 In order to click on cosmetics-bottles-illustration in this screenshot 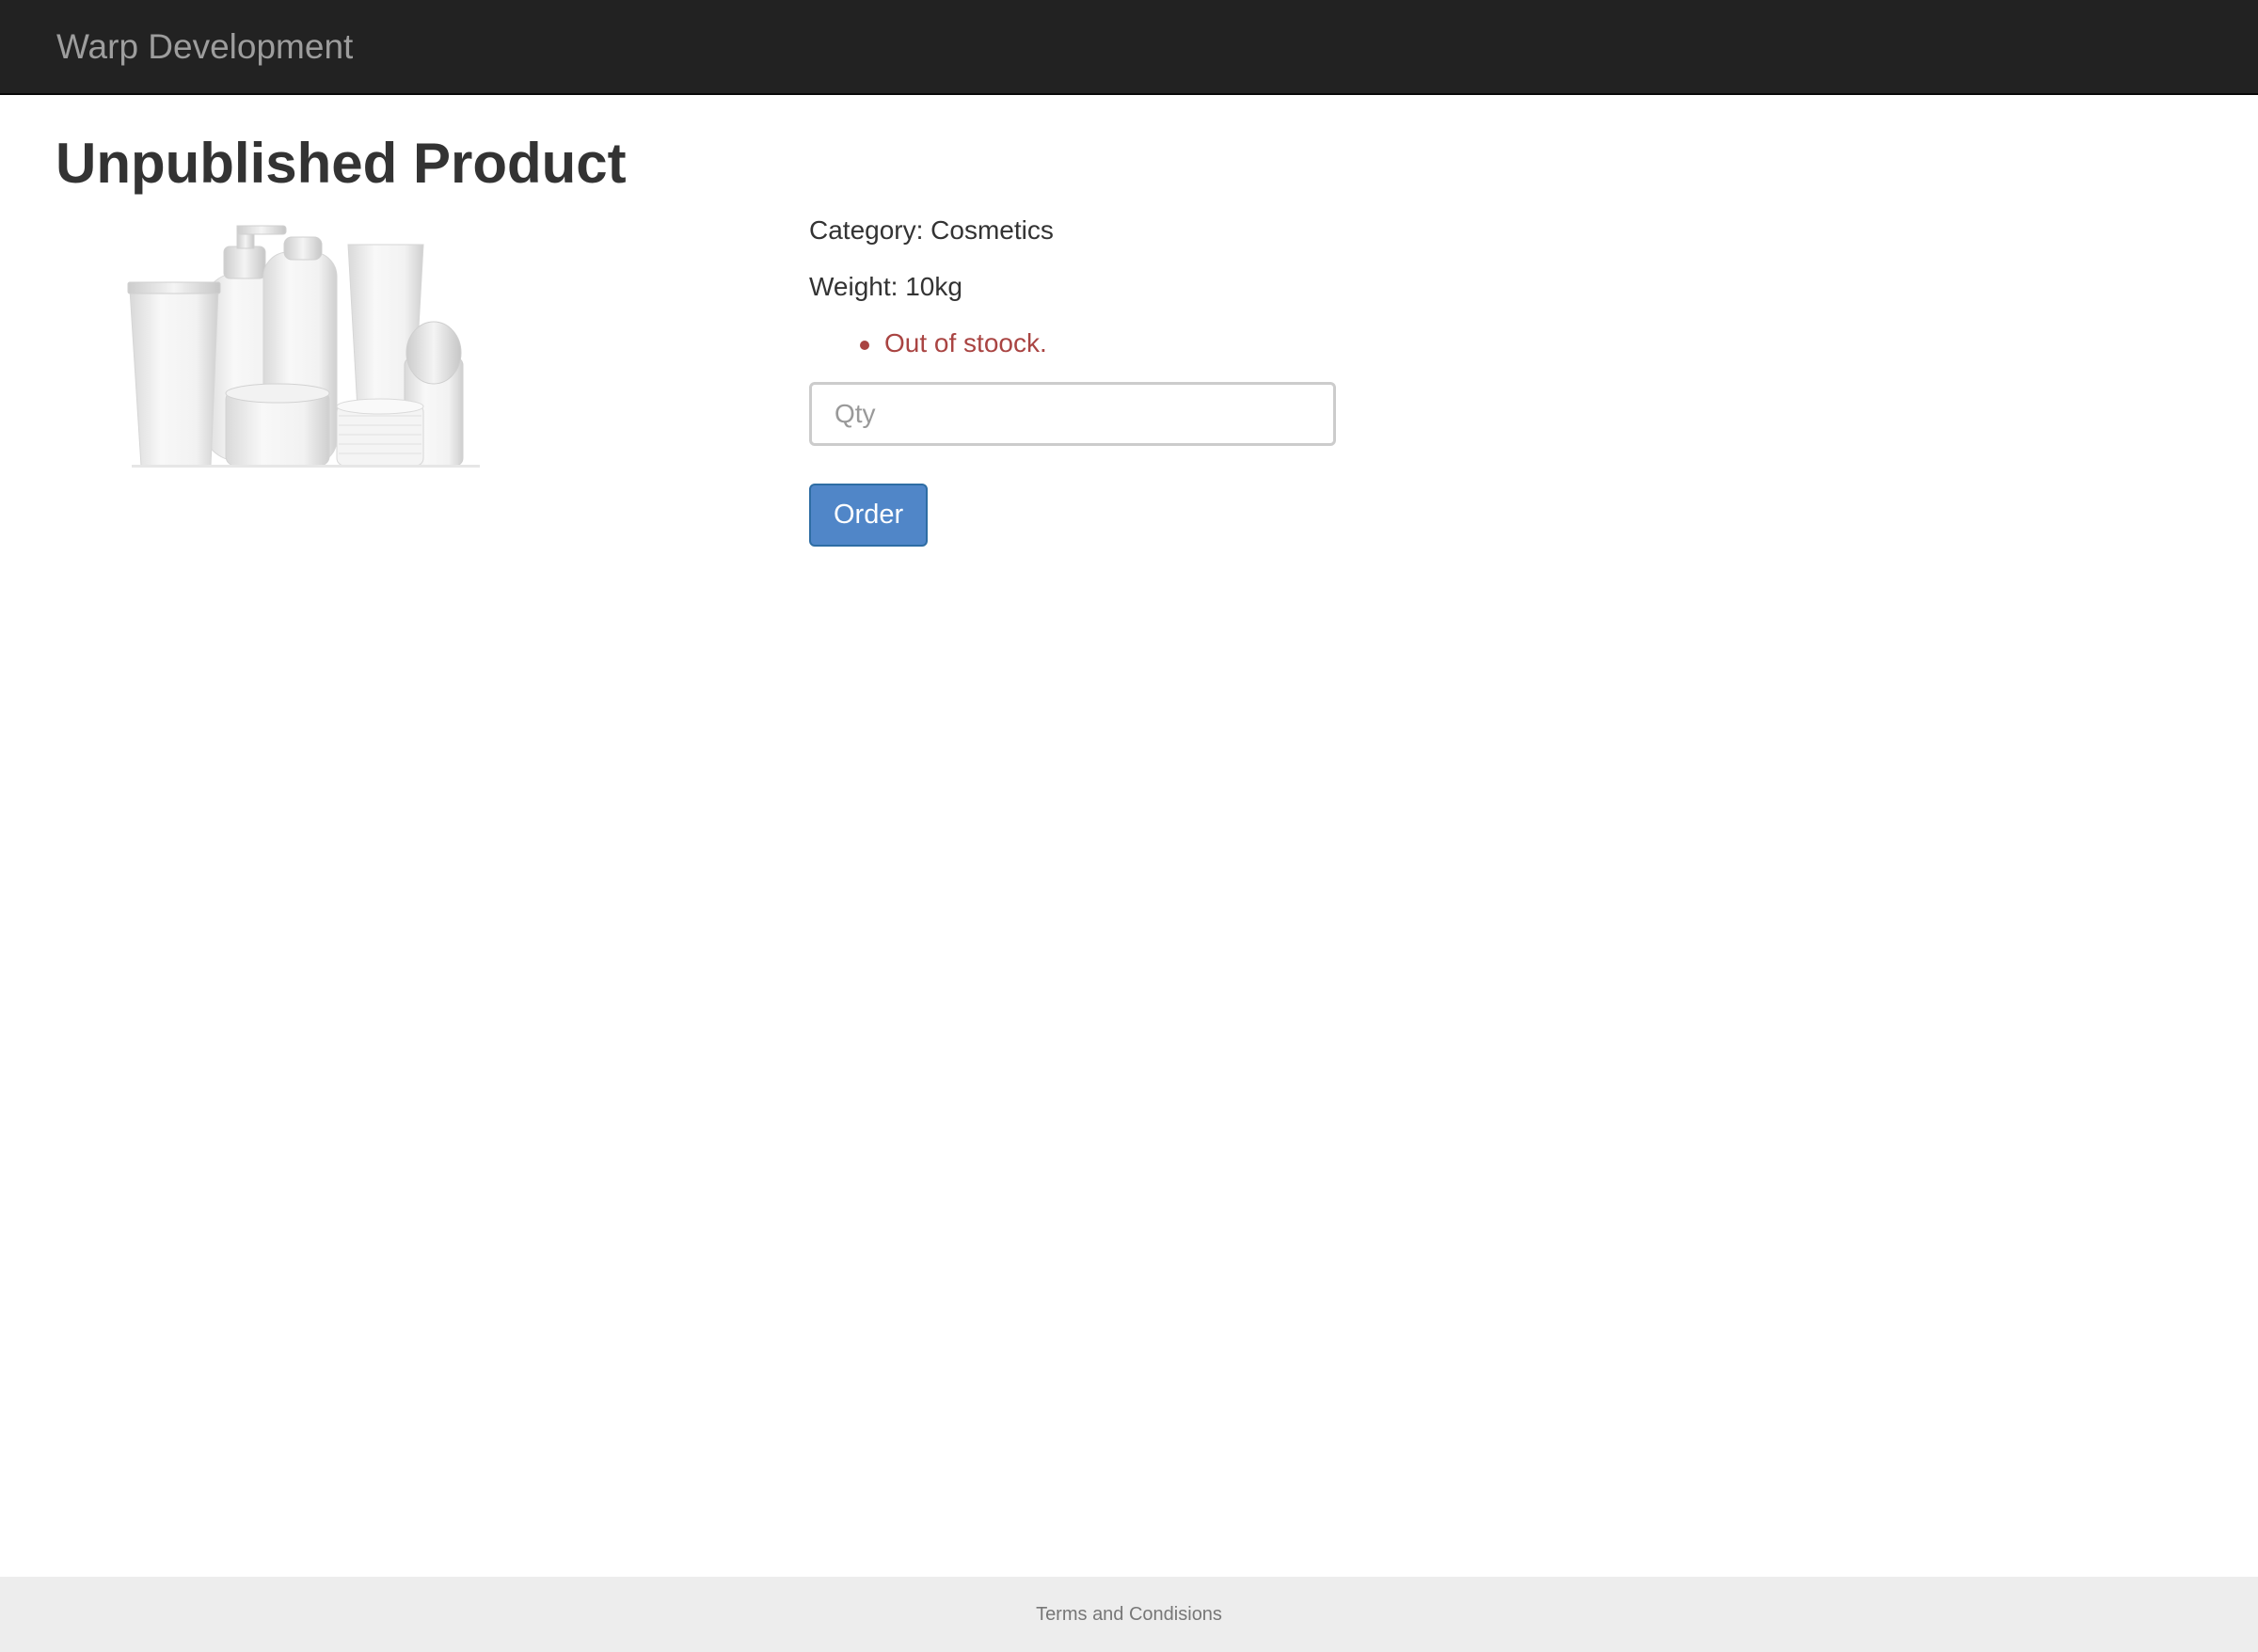, I will do `click(303, 346)`.